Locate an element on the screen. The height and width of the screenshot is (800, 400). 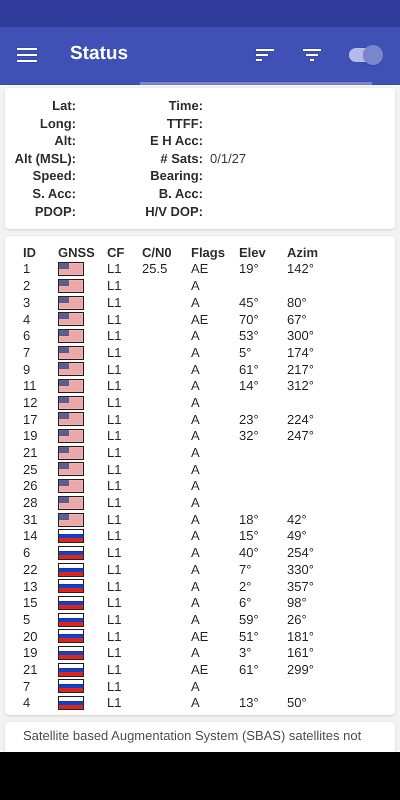
table-cell-text: 15 is located at coordinates (30, 603).